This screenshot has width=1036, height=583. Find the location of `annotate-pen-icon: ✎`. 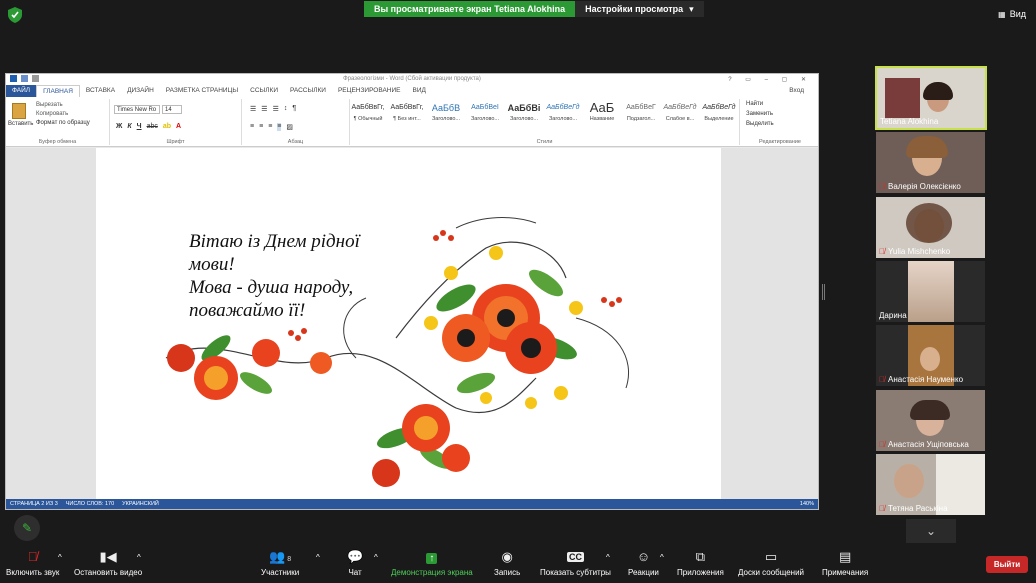

annotate-pen-icon: ✎ is located at coordinates (27, 528).